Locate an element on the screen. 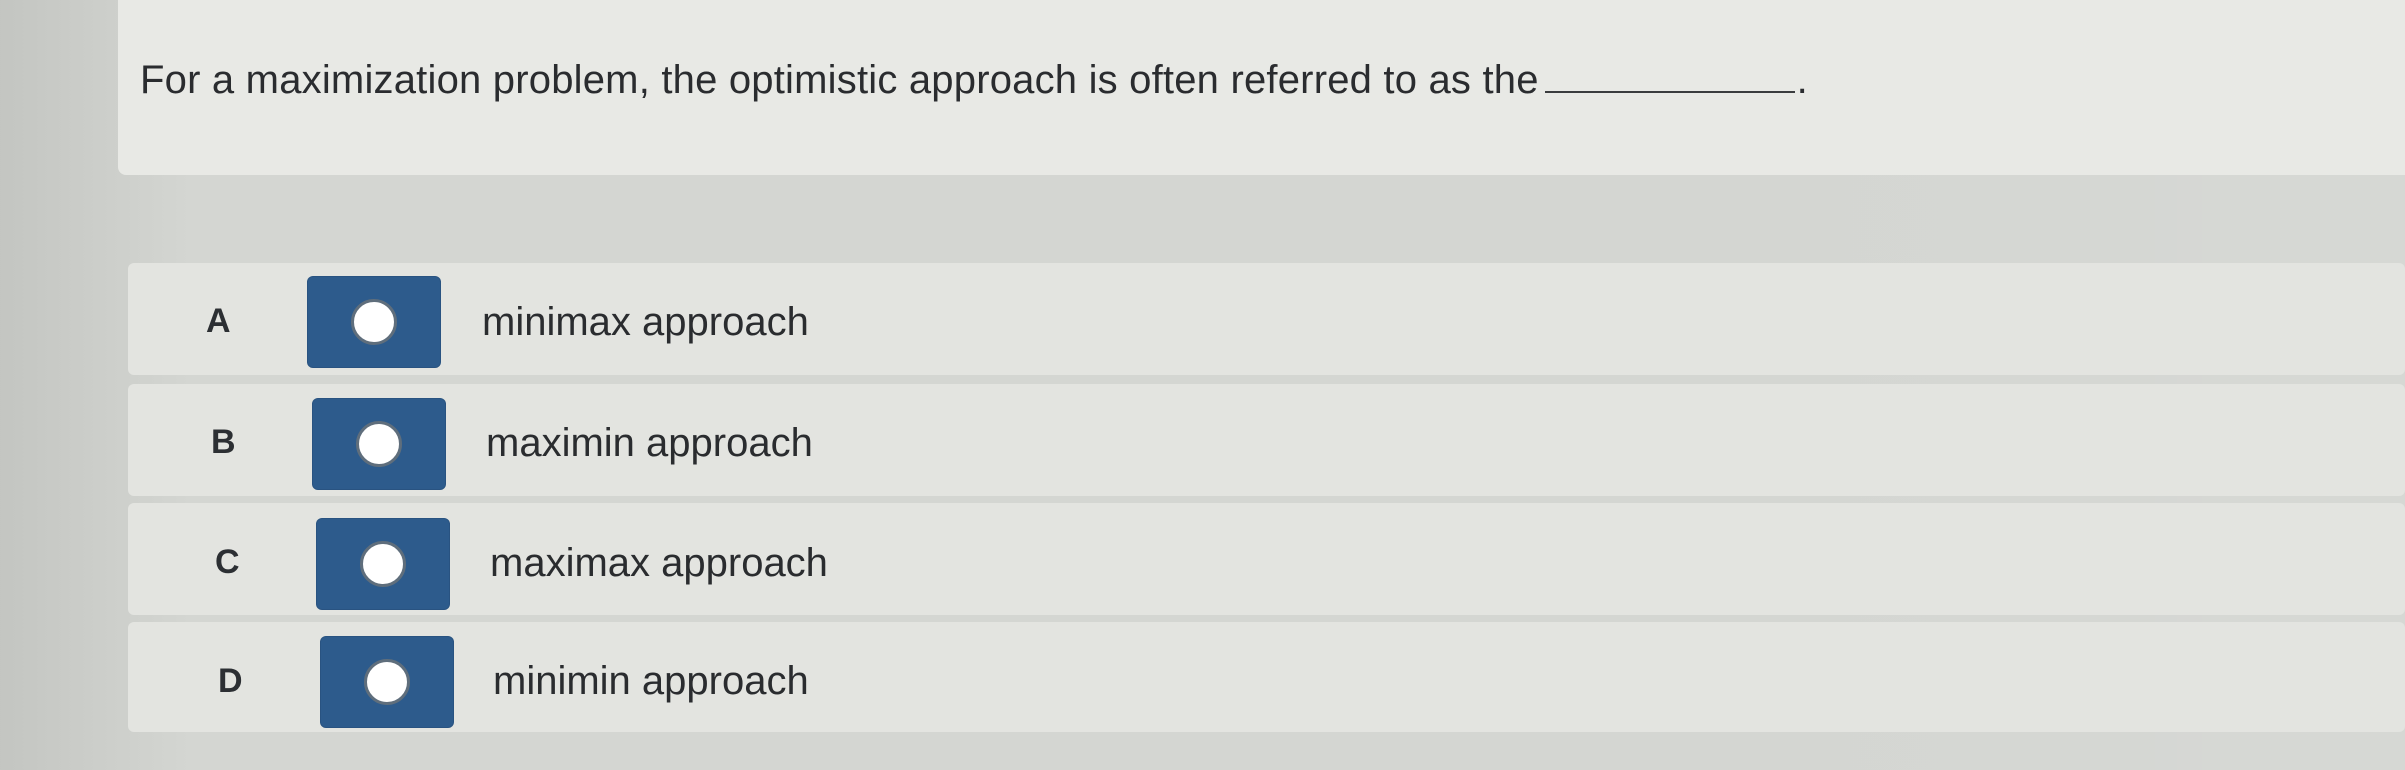 The width and height of the screenshot is (2405, 770). radio-button-a is located at coordinates (374, 322).